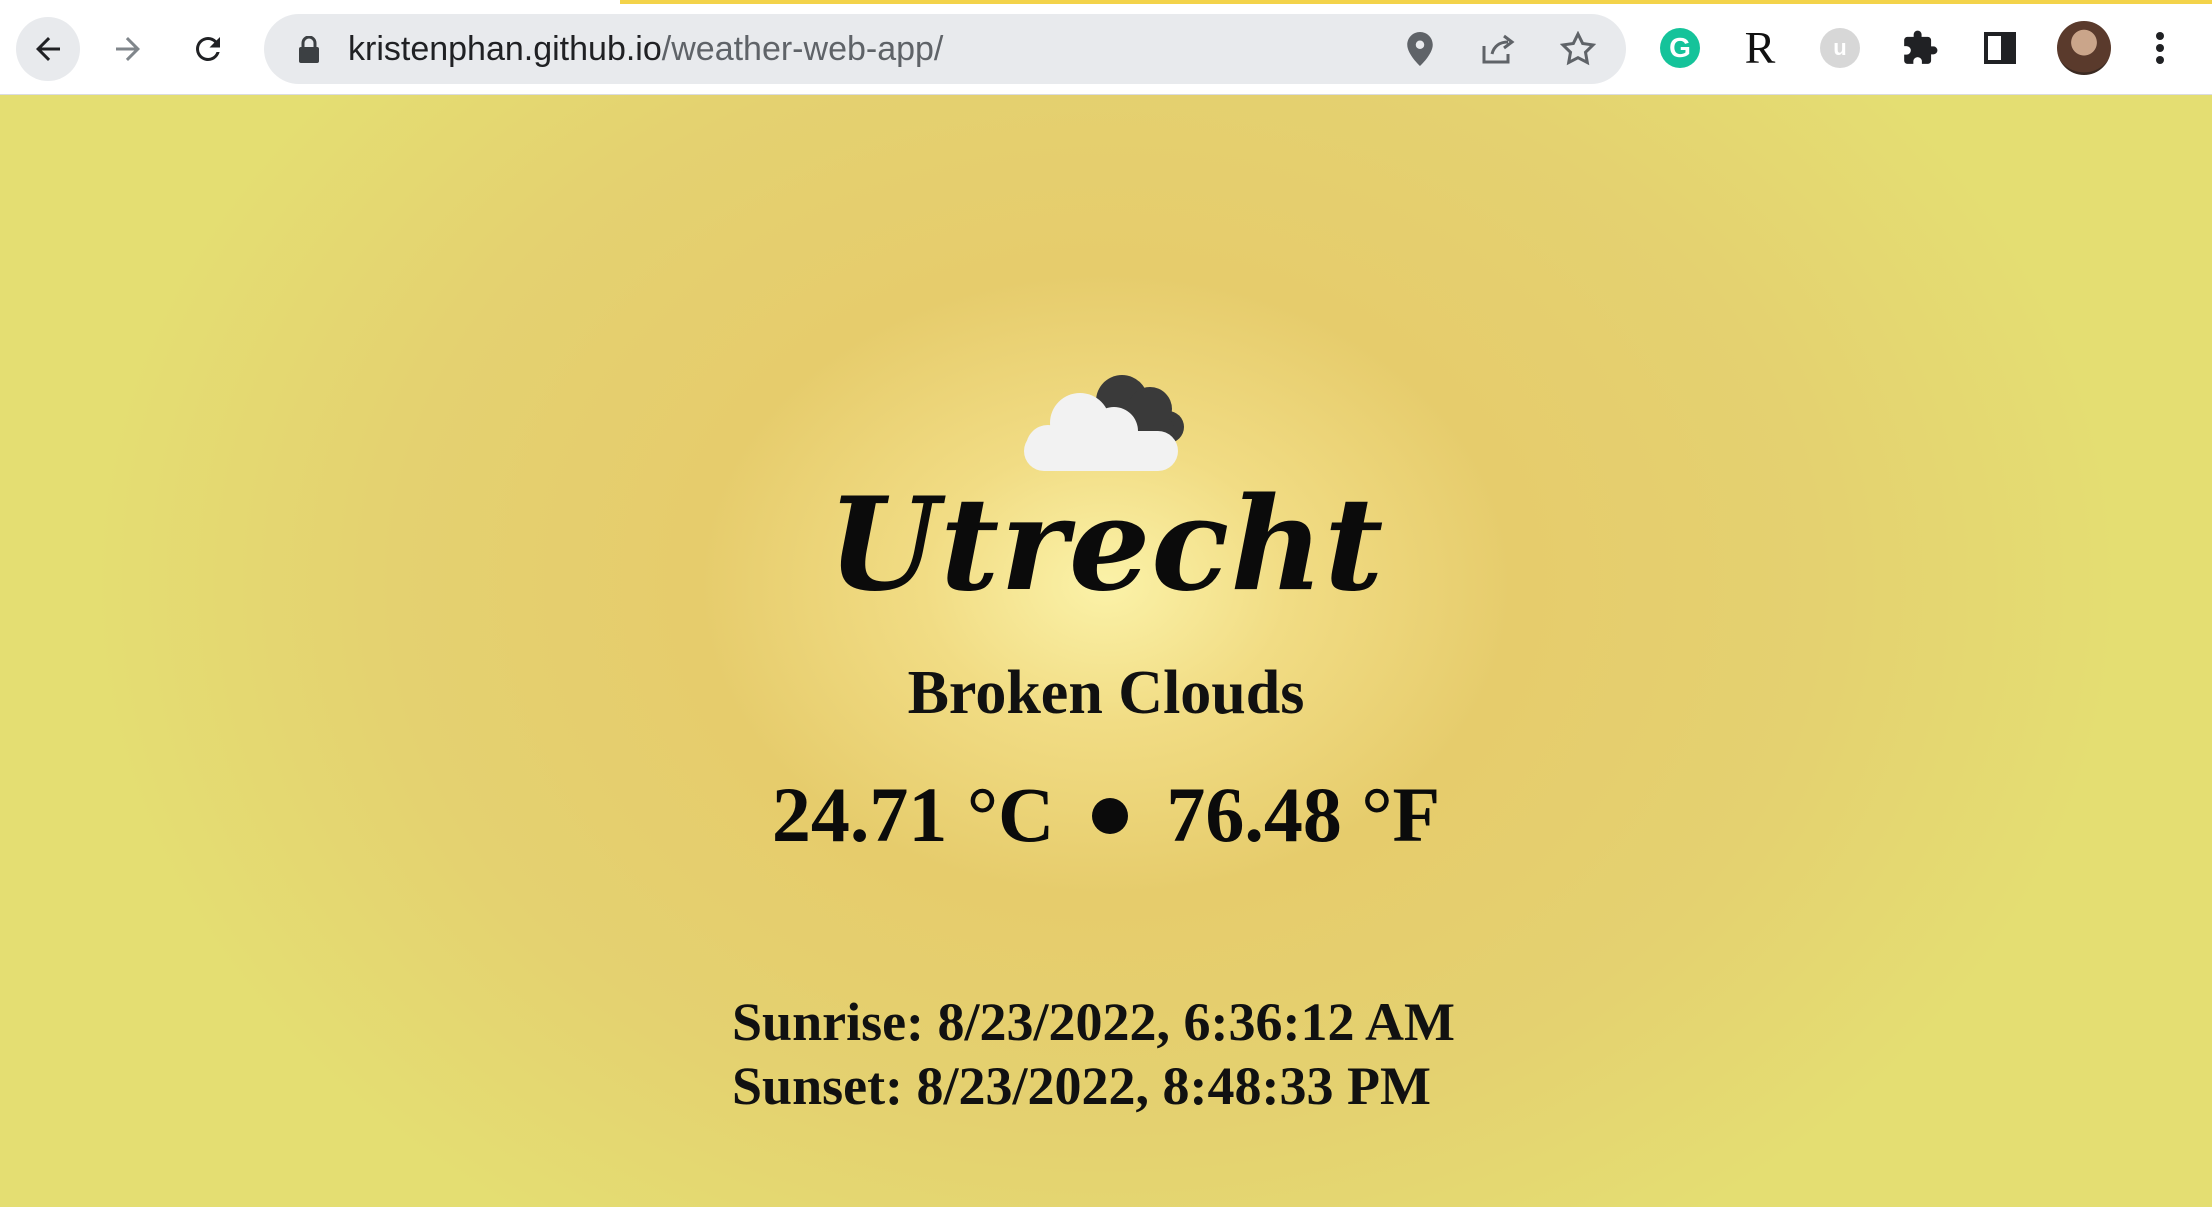 The width and height of the screenshot is (2212, 1207). I want to click on share-icon, so click(1498, 49).